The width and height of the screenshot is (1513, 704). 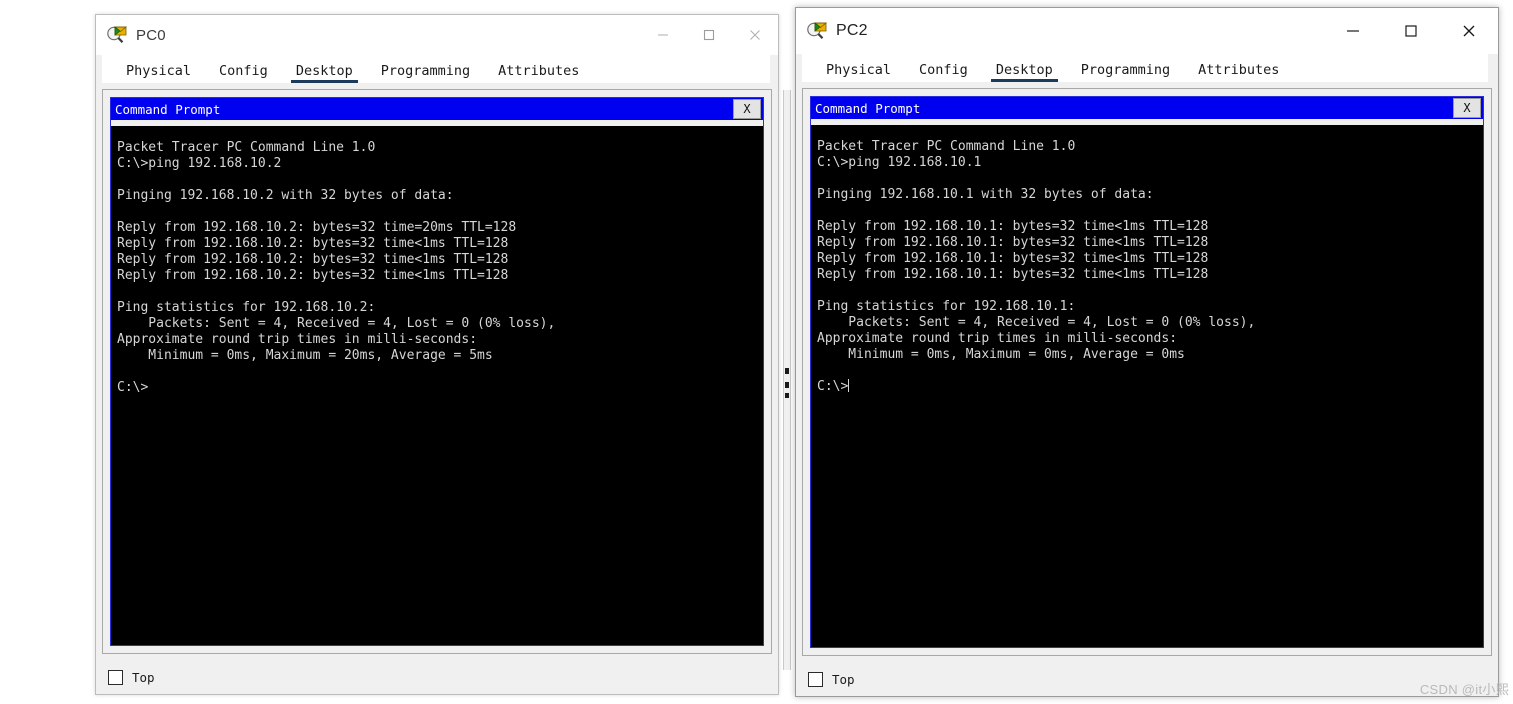 I want to click on footer-pc2: Top, so click(x=1147, y=679).